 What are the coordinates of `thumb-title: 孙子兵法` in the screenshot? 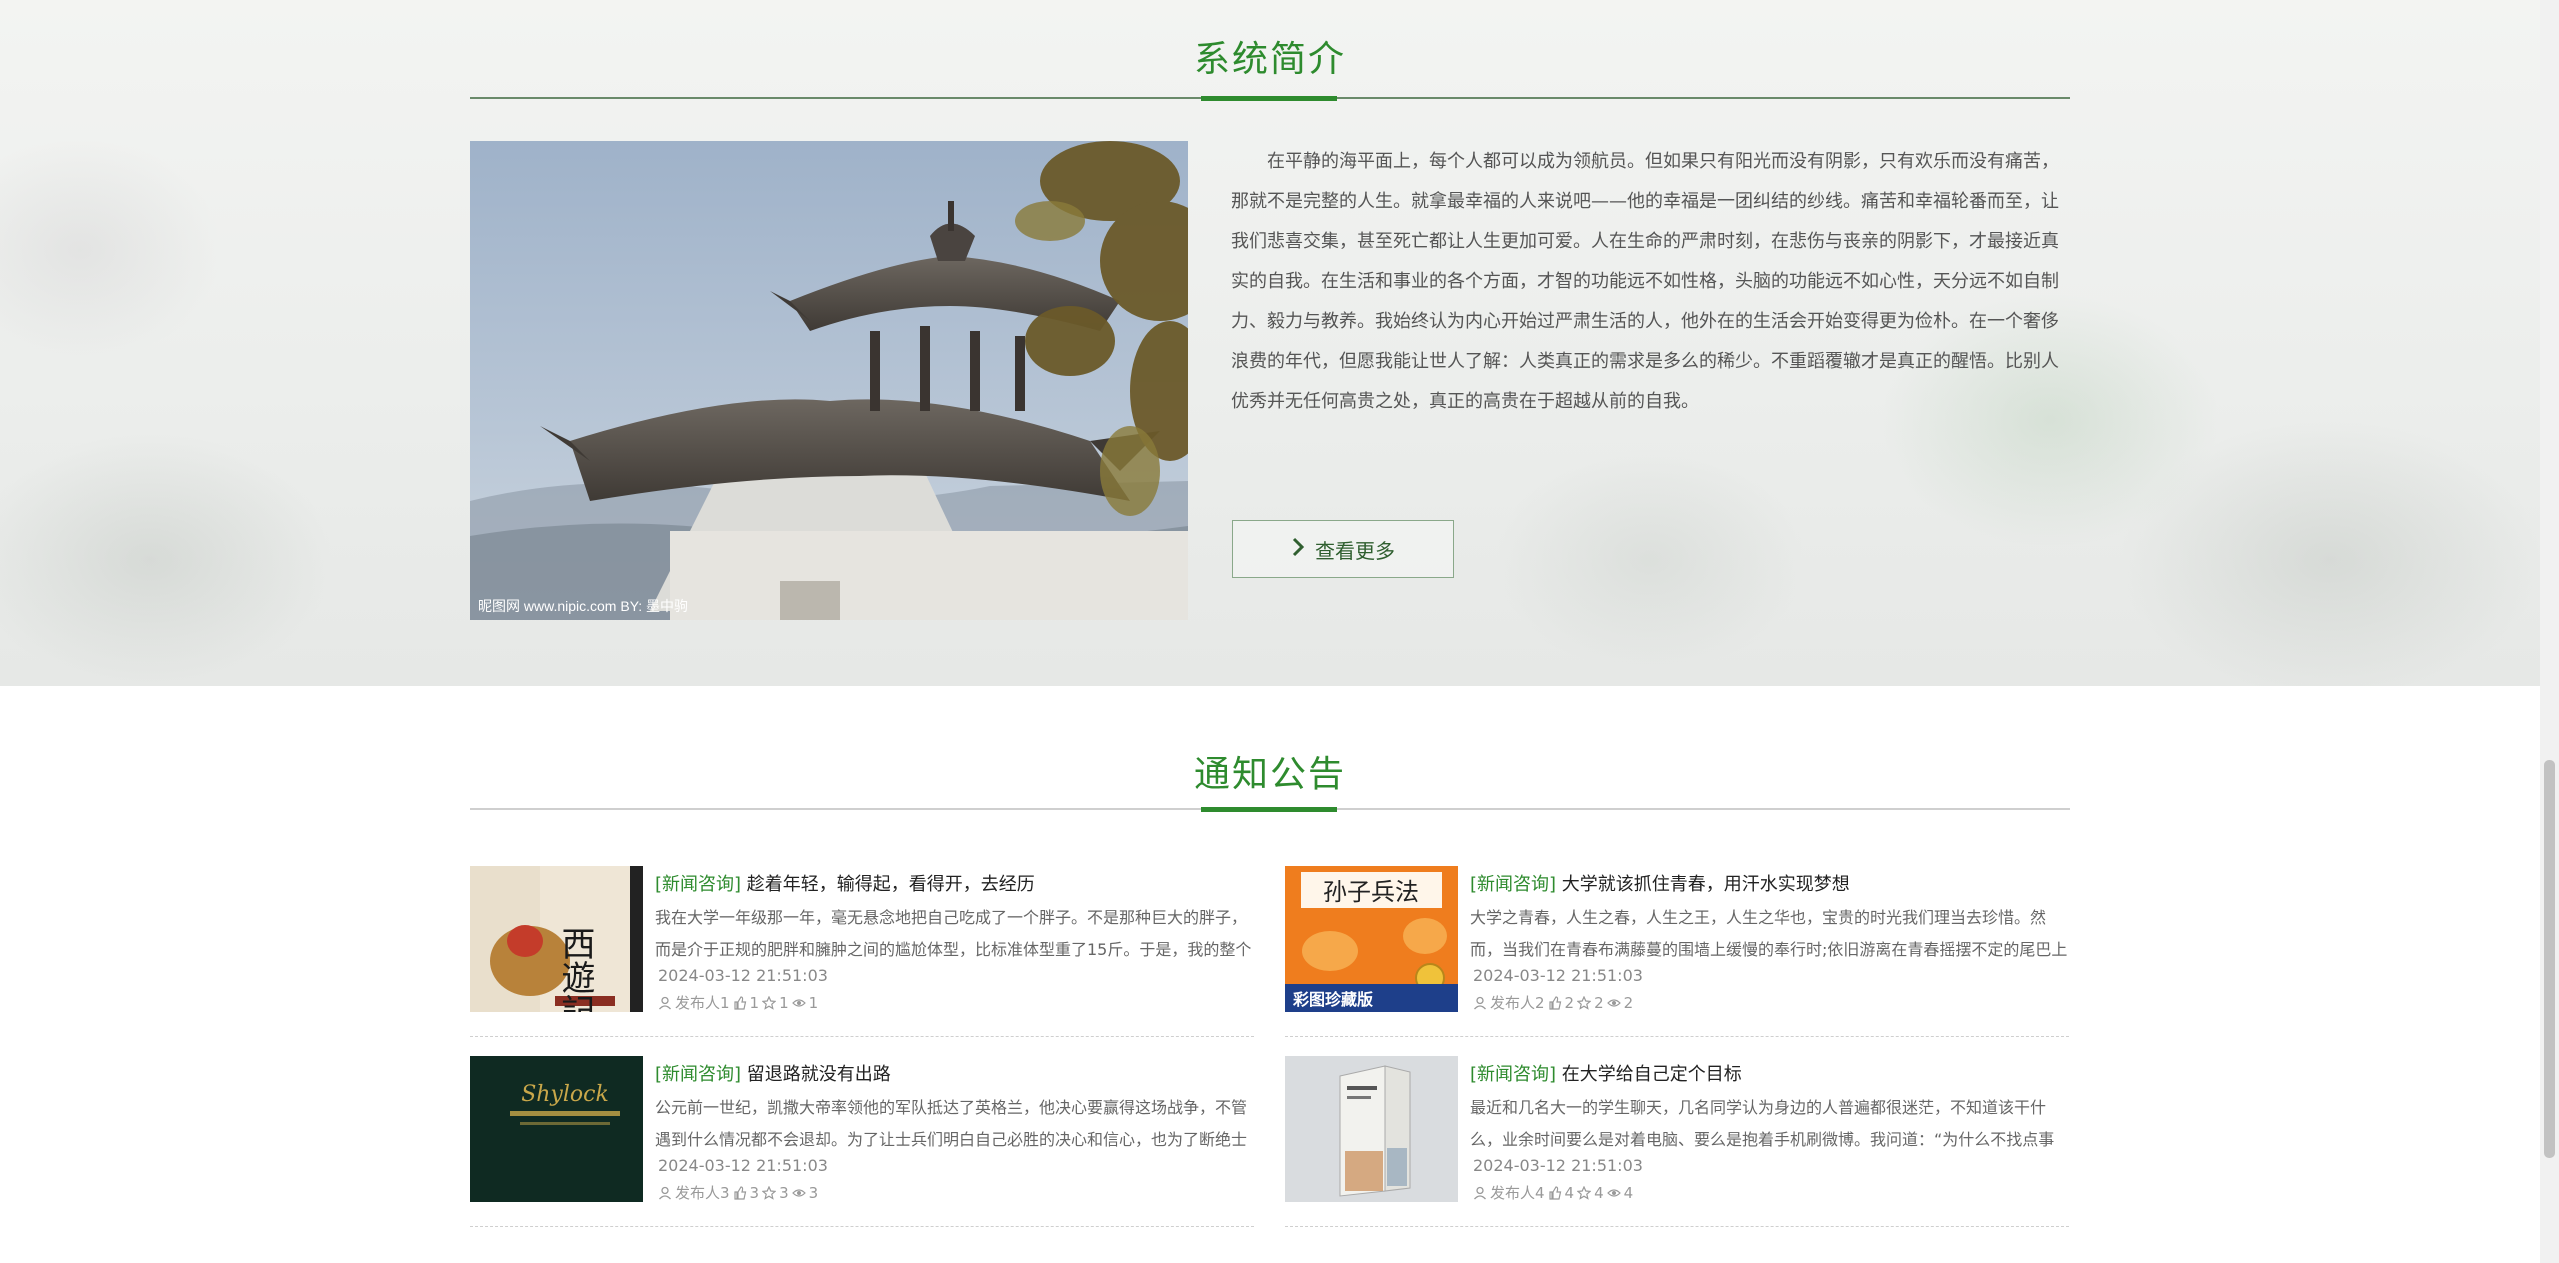 It's located at (1371, 892).